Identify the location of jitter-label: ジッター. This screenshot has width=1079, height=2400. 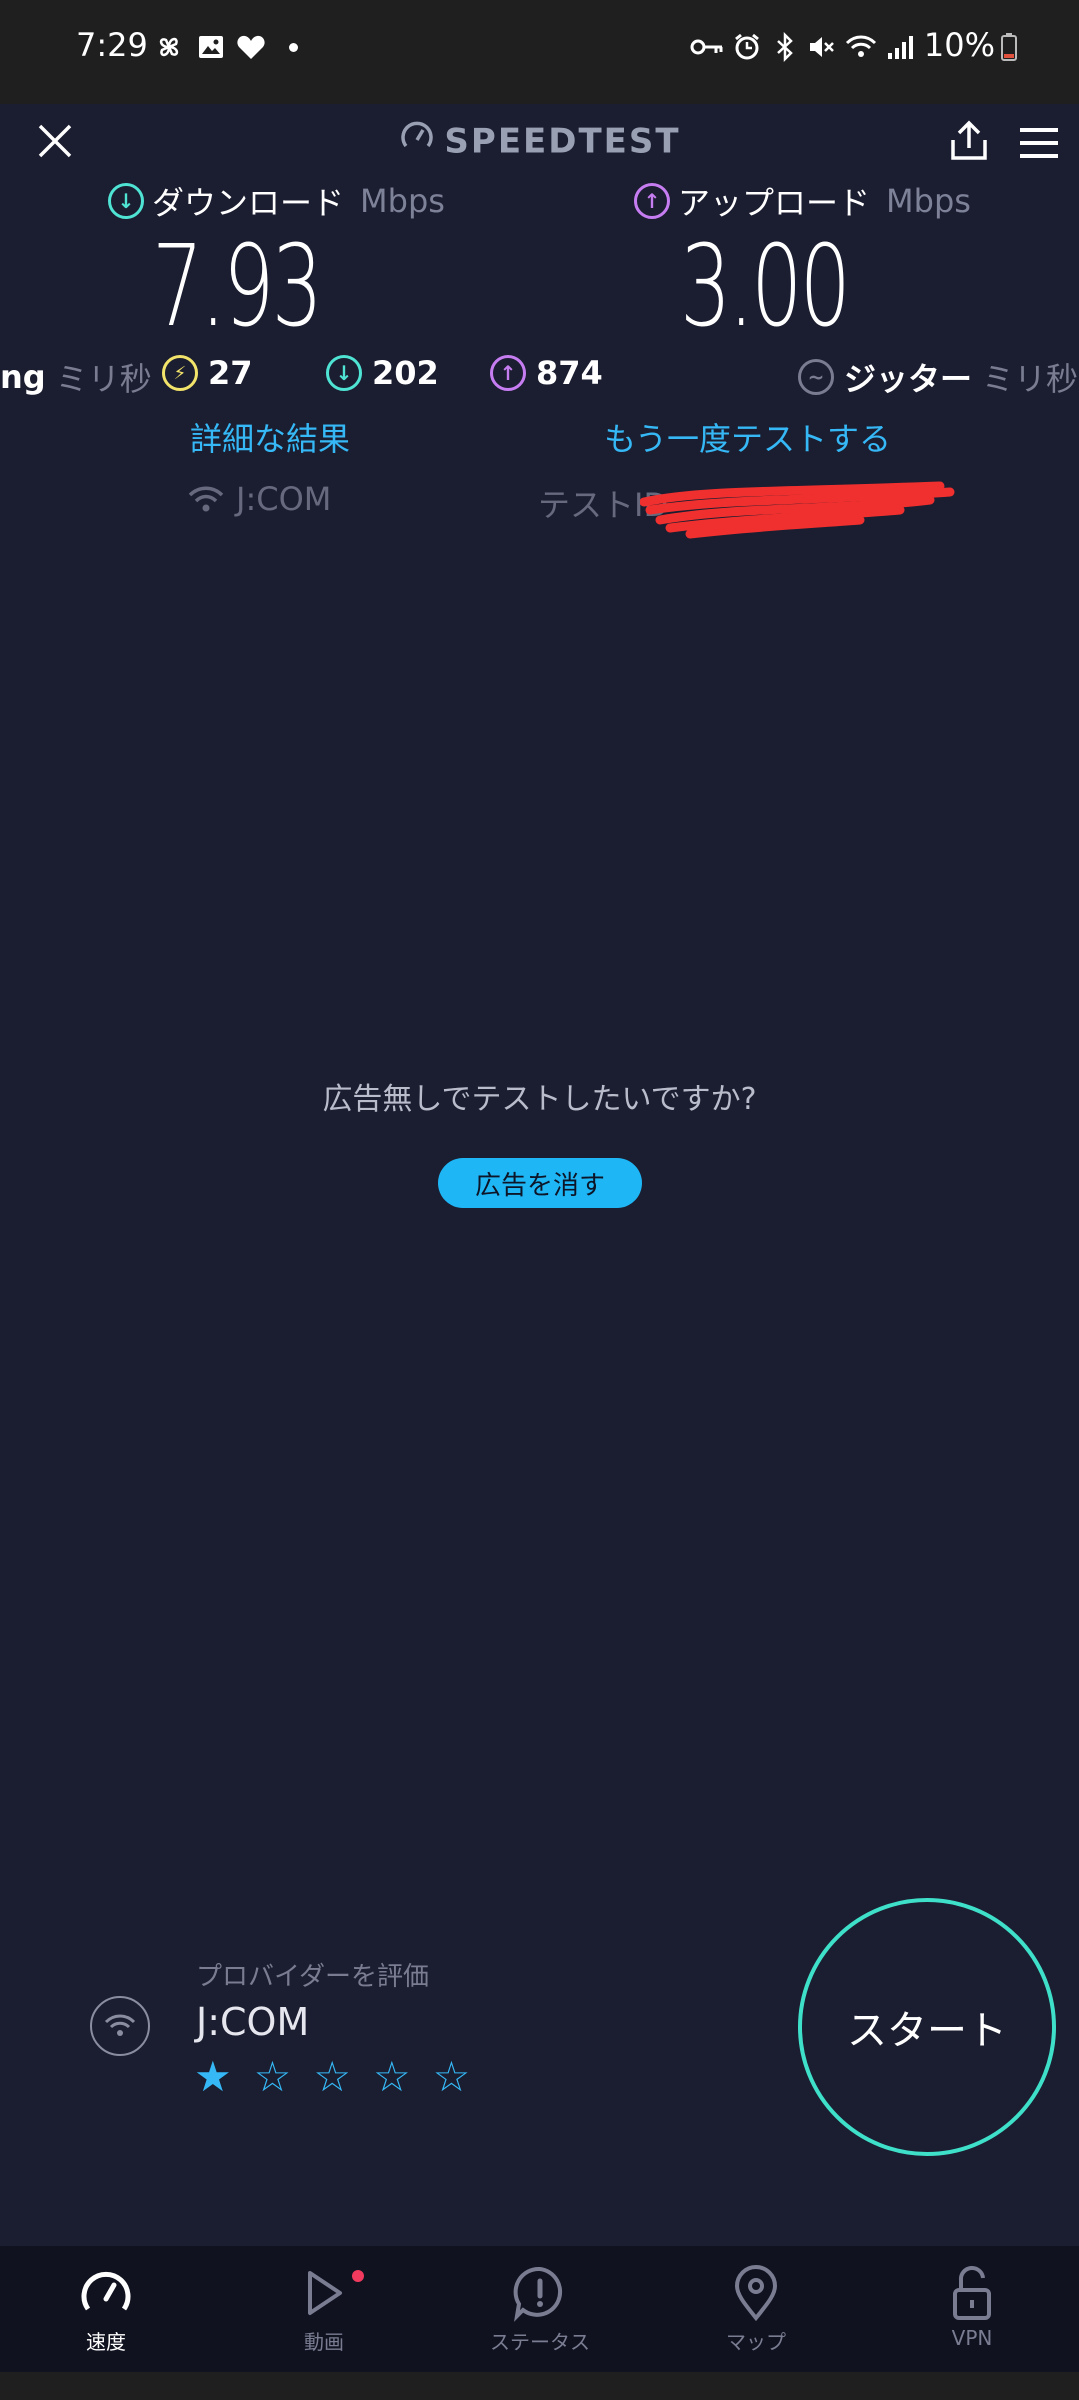
(908, 379).